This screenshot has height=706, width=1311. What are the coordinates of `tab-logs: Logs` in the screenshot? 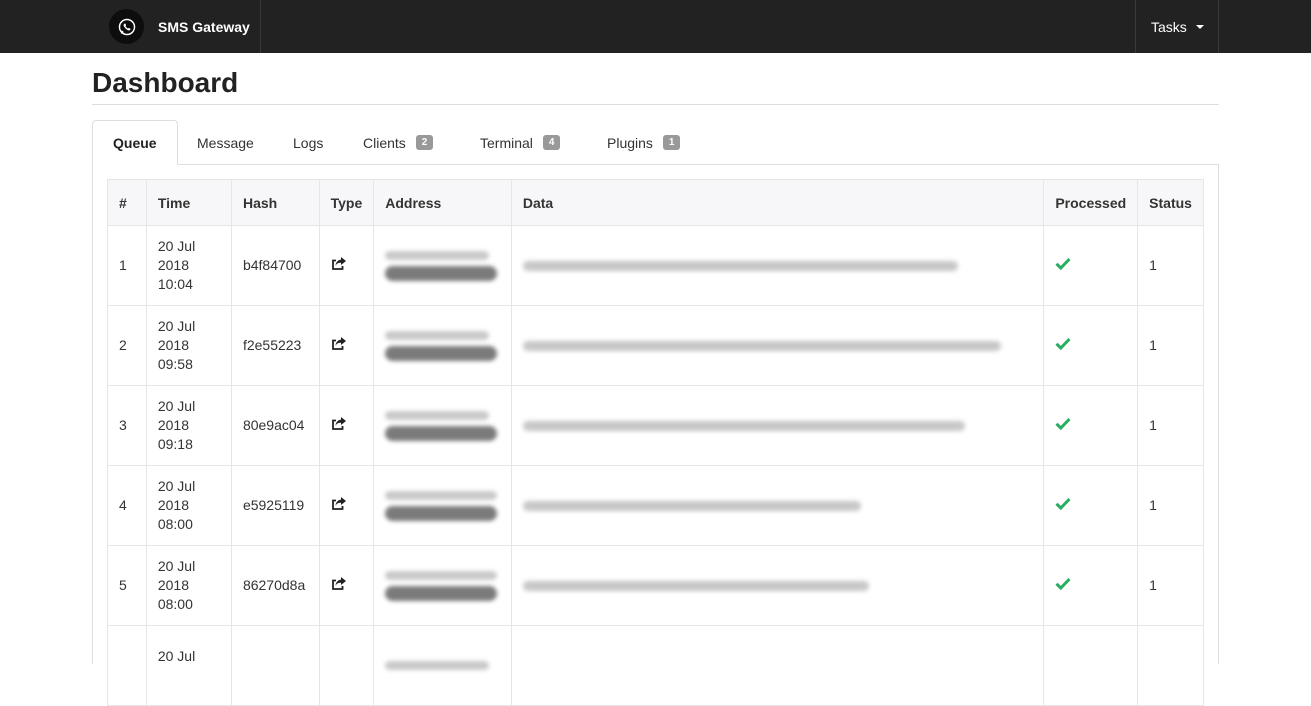 It's located at (308, 142).